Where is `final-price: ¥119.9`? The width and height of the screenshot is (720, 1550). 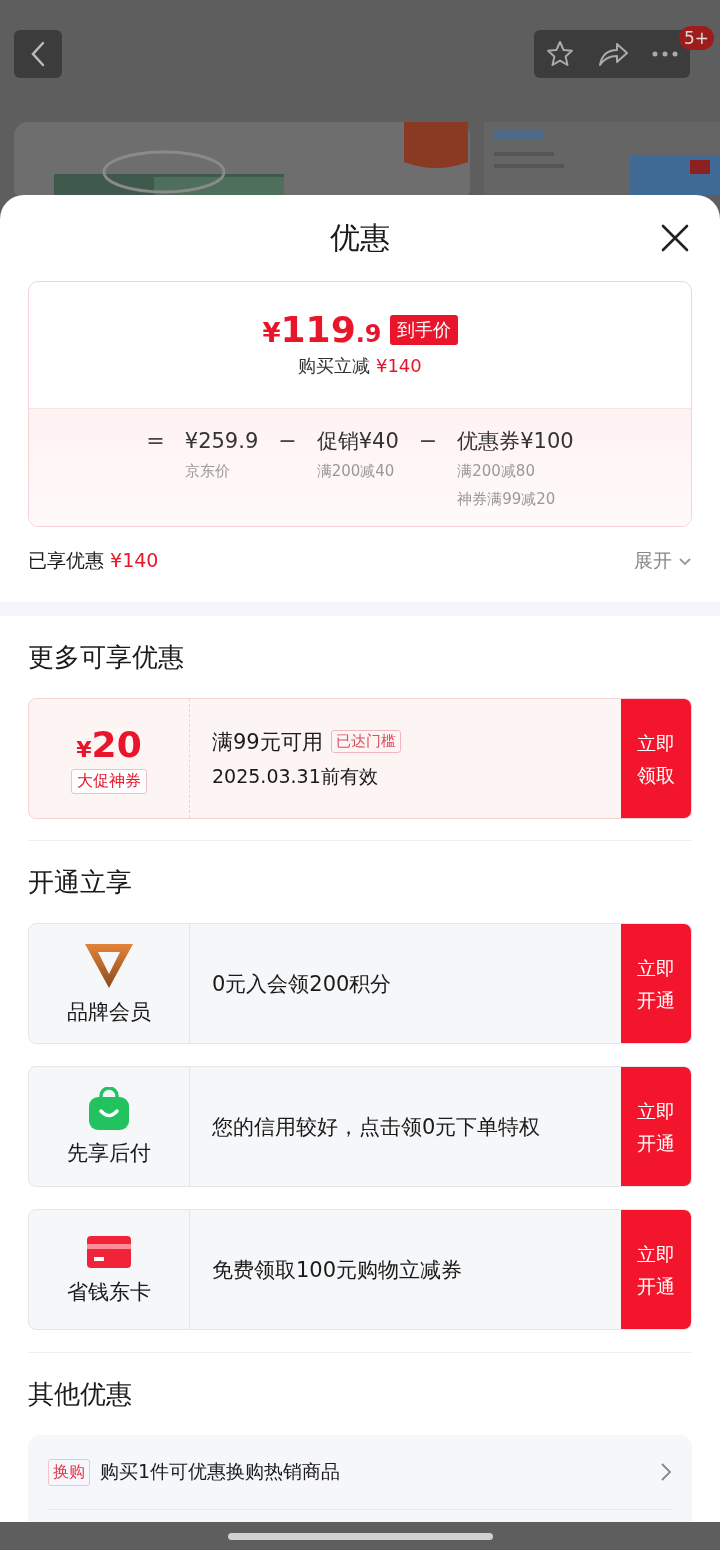 final-price: ¥119.9 is located at coordinates (322, 330).